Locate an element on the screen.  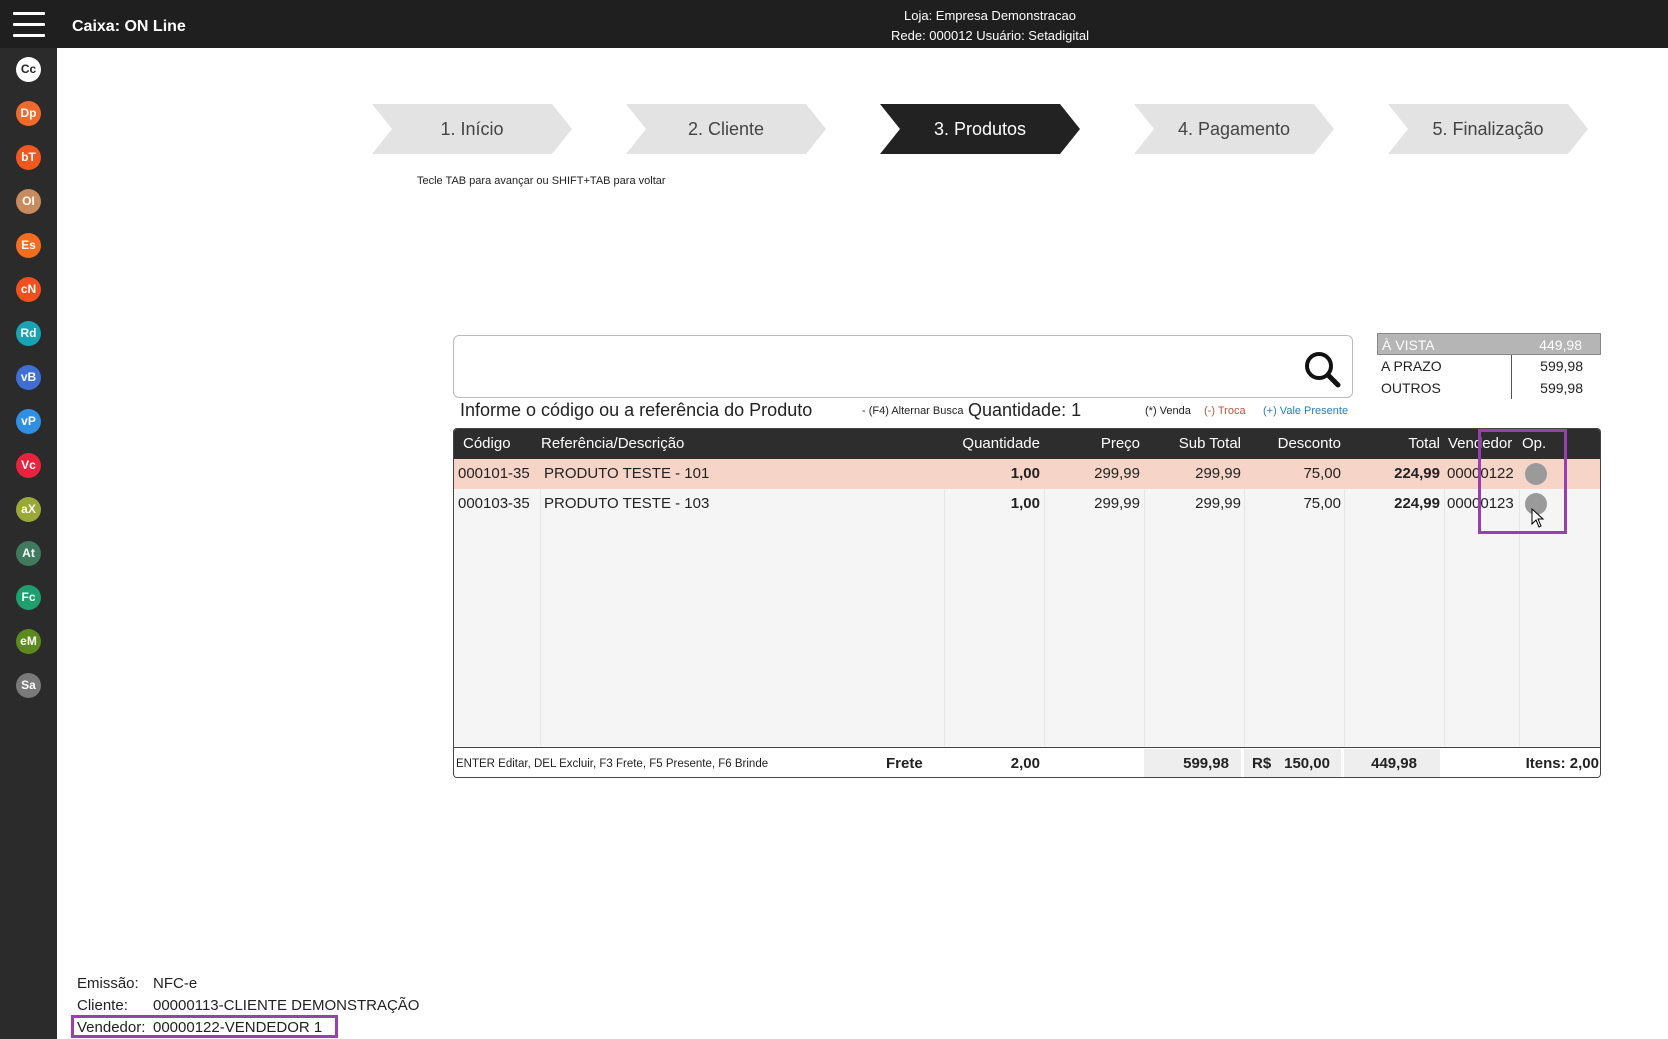
row-option-icon is located at coordinates (1536, 474).